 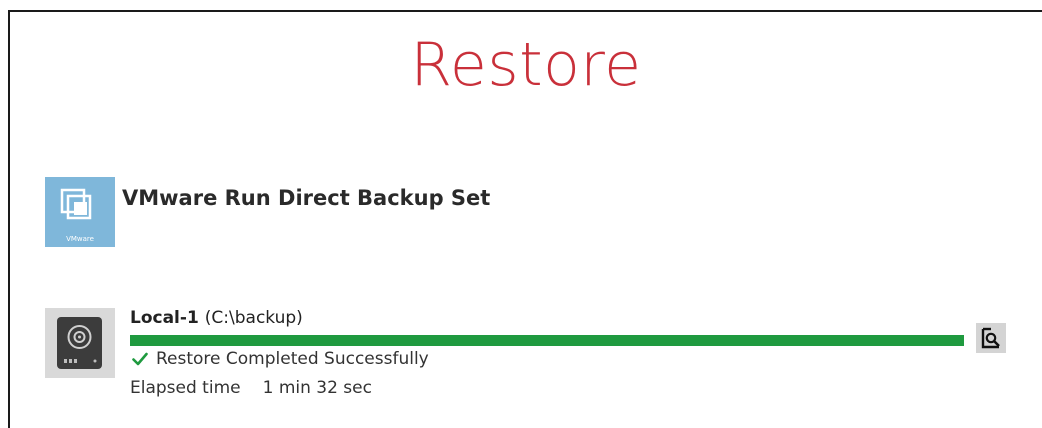 What do you see at coordinates (526, 65) in the screenshot?
I see `page-title: Restore` at bounding box center [526, 65].